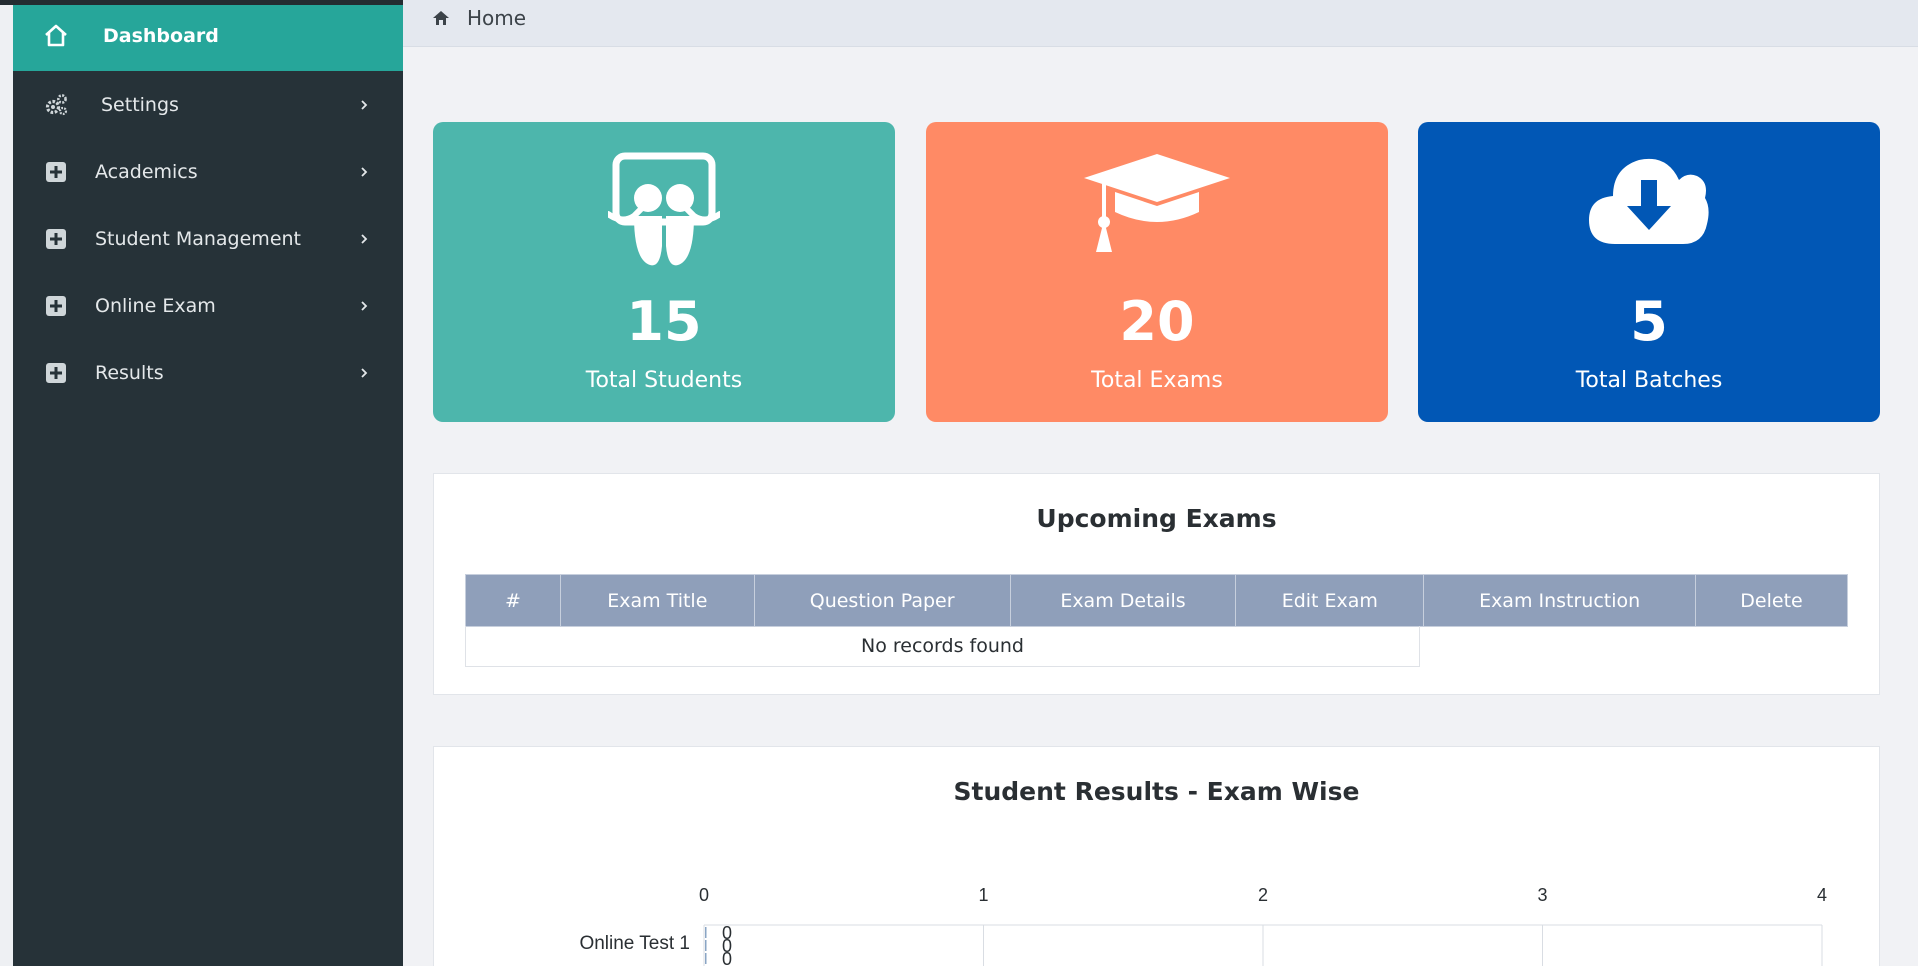 This screenshot has width=1918, height=966. I want to click on stat-card-exams: 20 Total Exams, so click(1157, 272).